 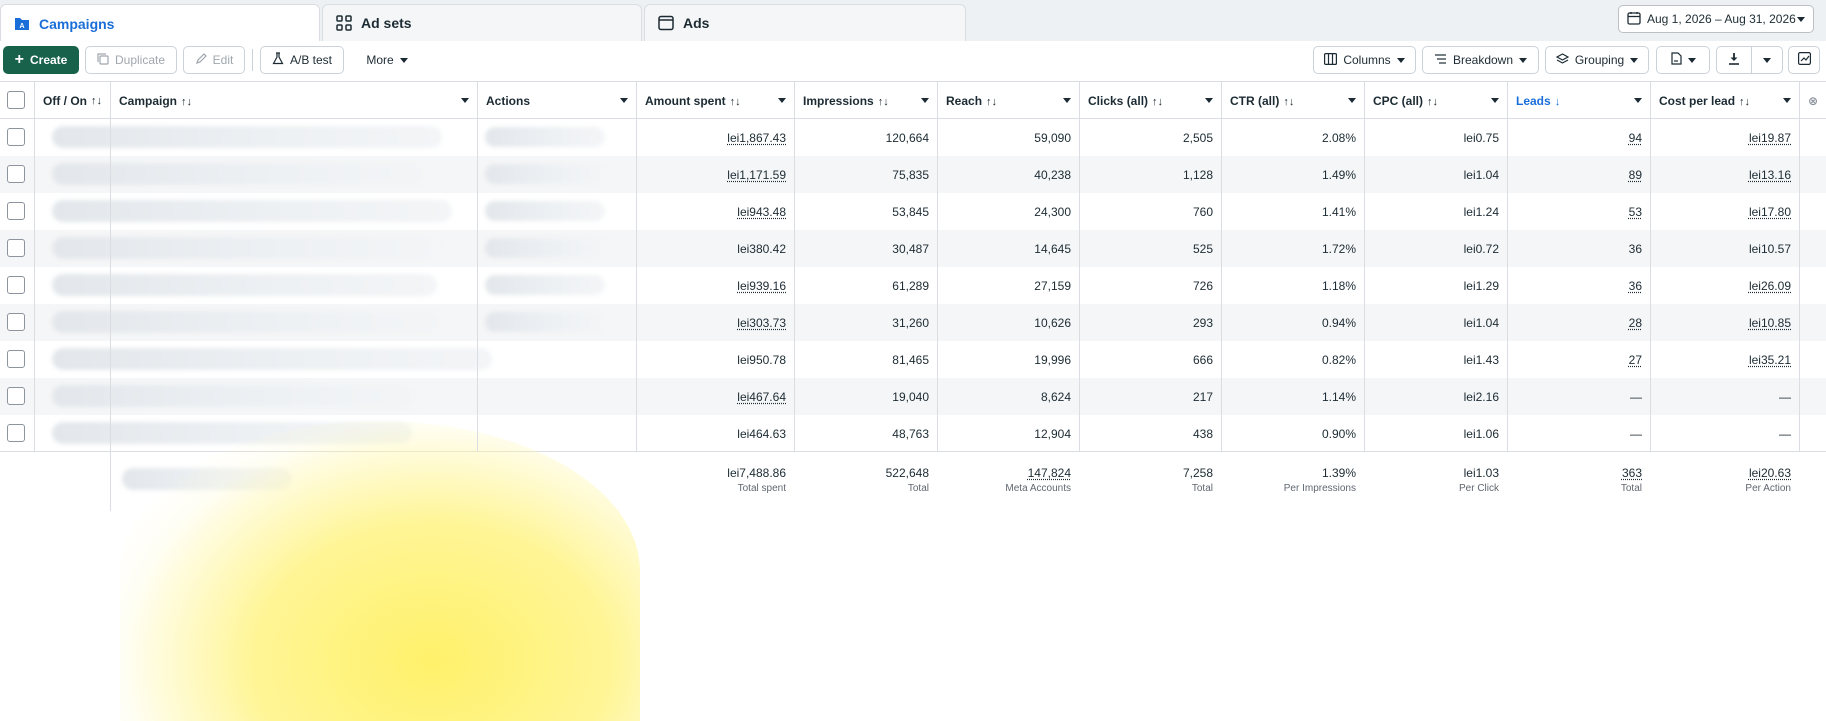 I want to click on sort-icon: ↓, so click(x=1558, y=102).